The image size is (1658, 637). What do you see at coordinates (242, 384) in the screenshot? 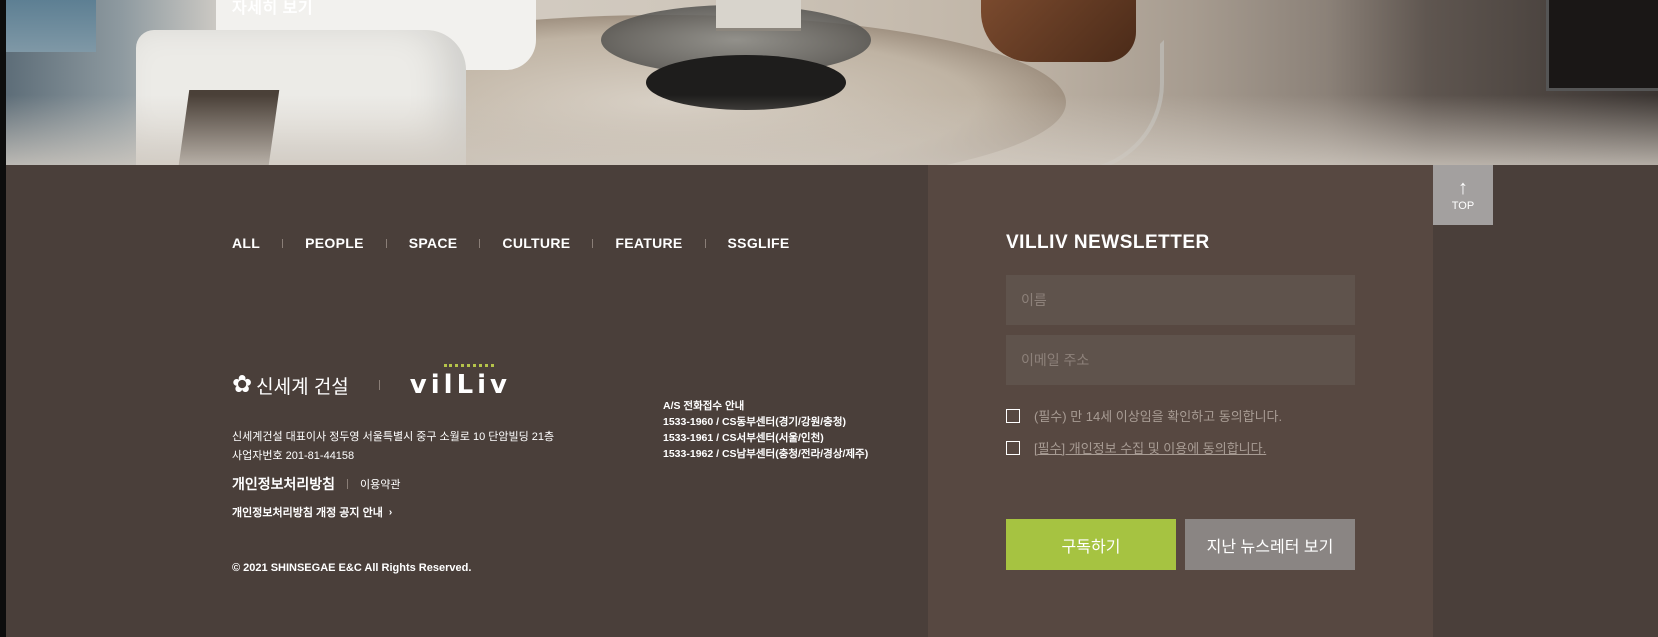
I see `flower-icon: ✿` at bounding box center [242, 384].